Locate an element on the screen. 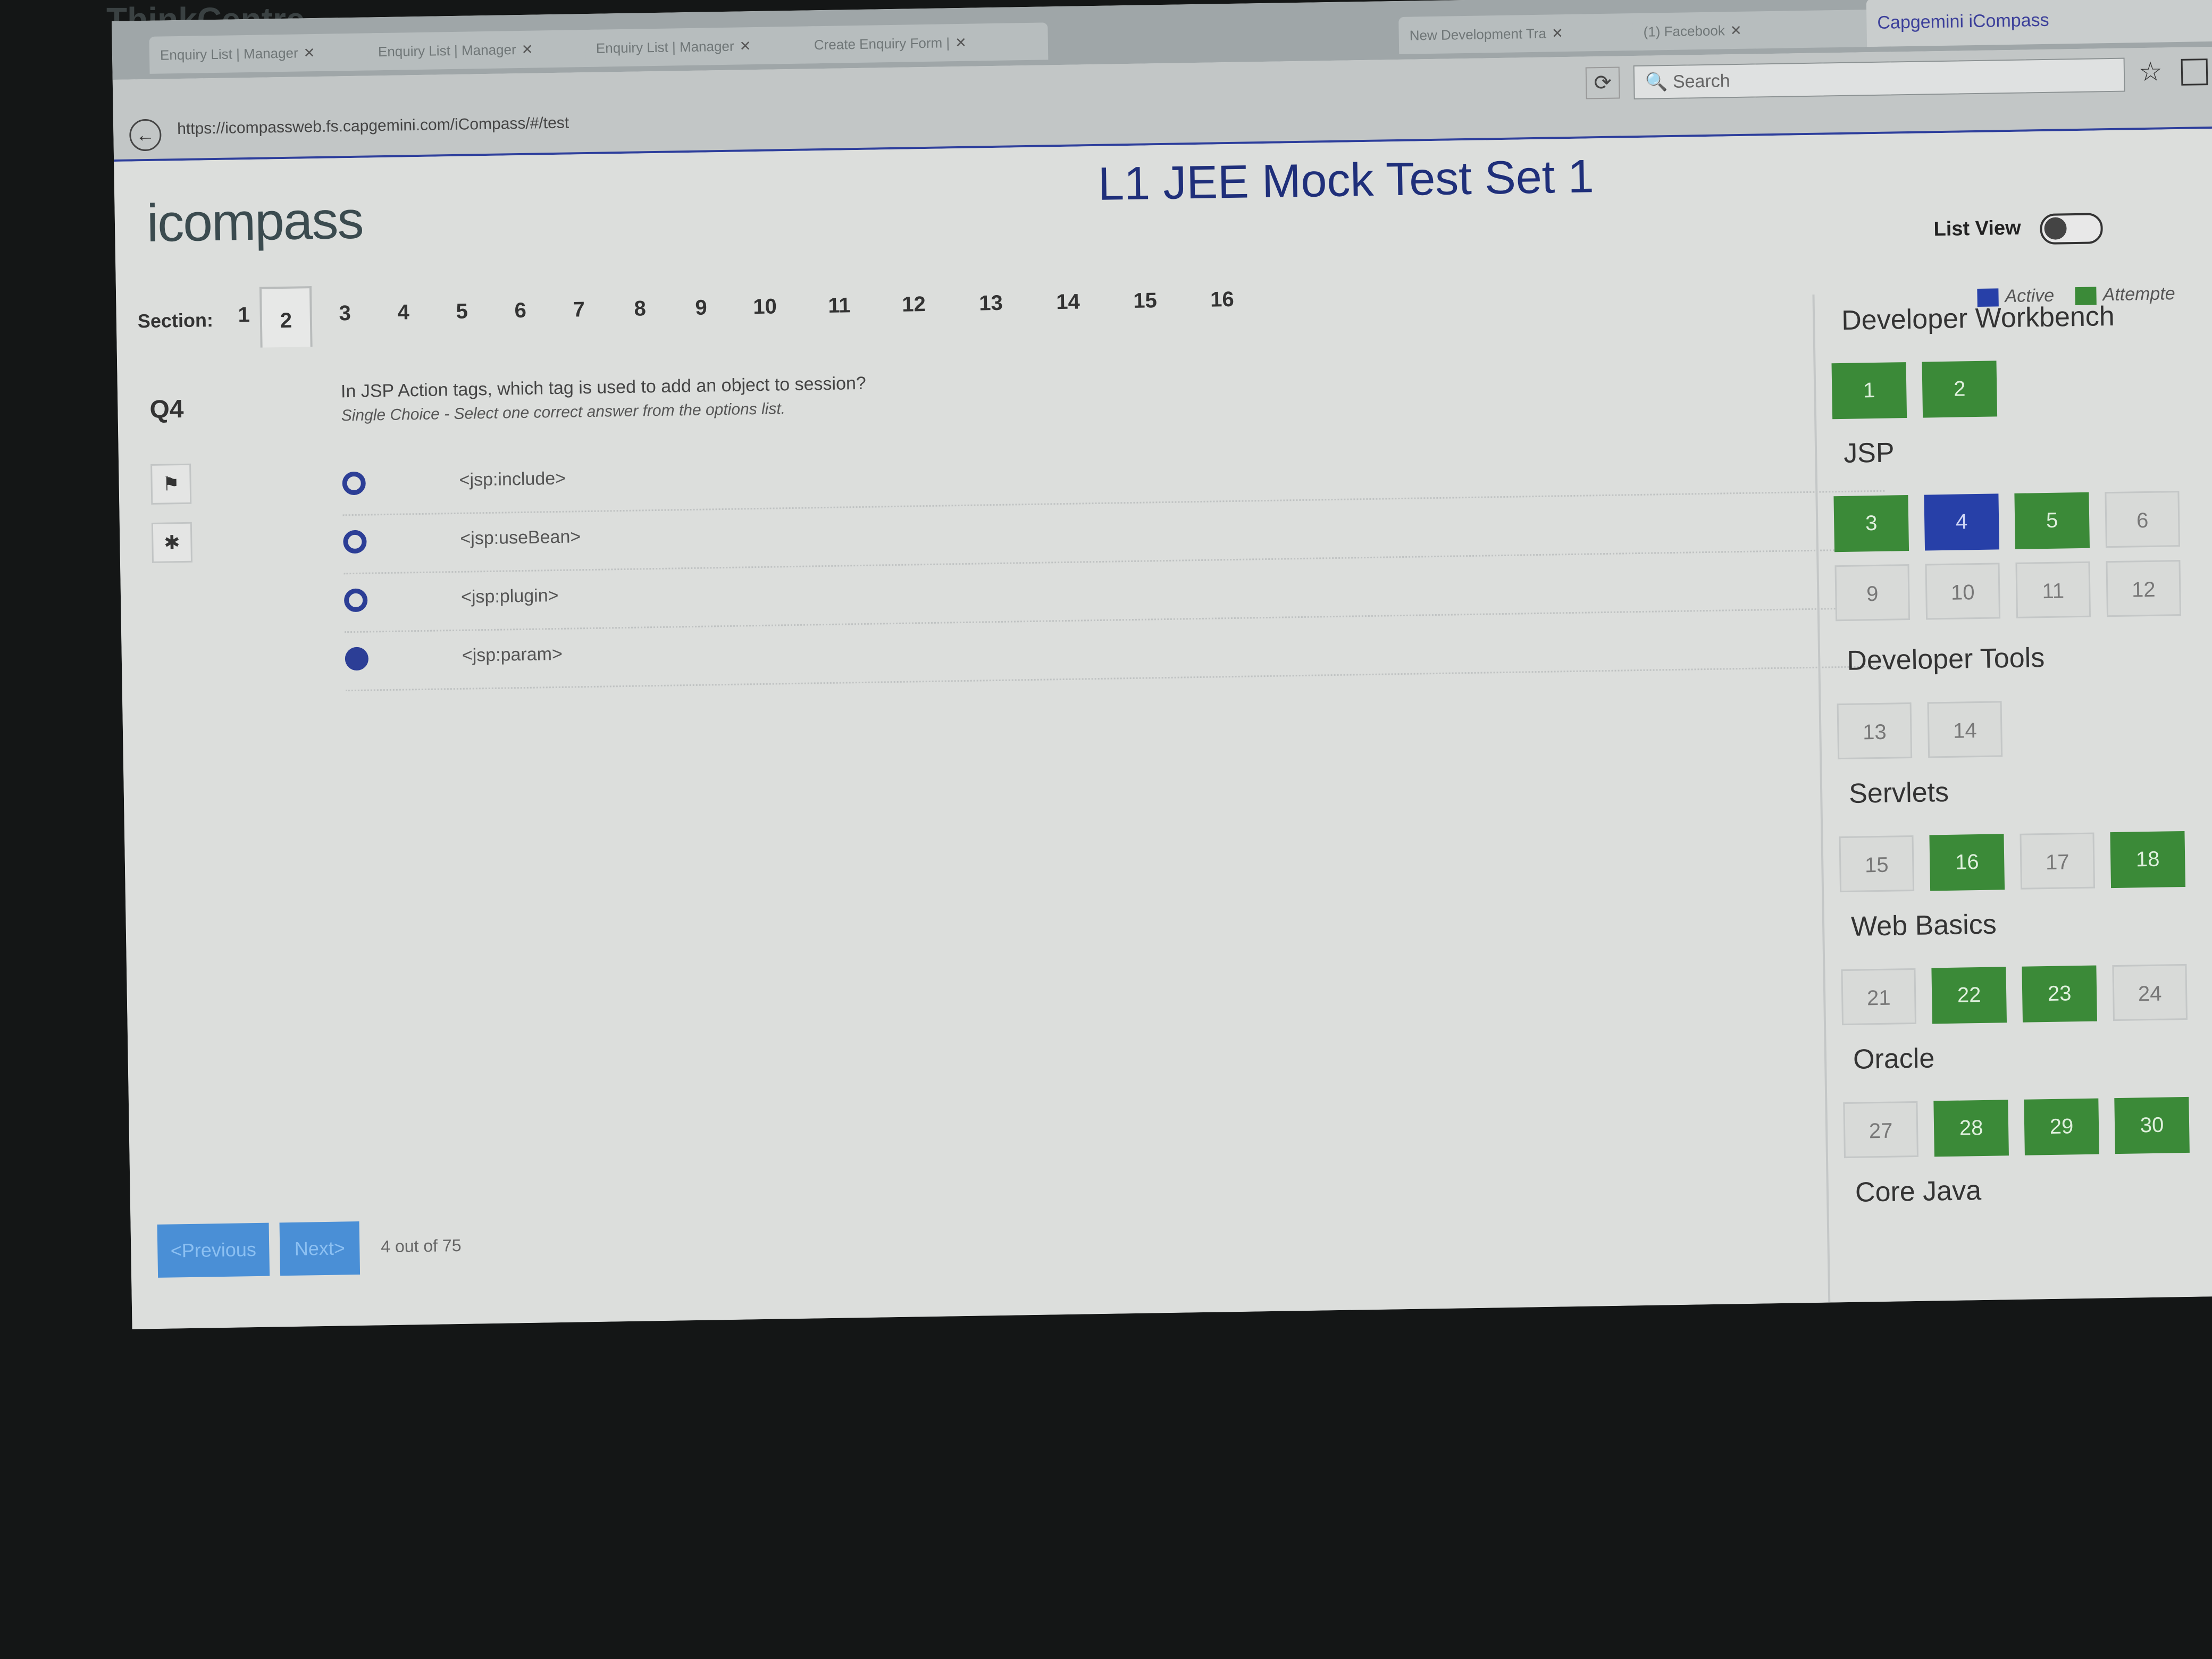  question-tile: 11 is located at coordinates (2053, 589).